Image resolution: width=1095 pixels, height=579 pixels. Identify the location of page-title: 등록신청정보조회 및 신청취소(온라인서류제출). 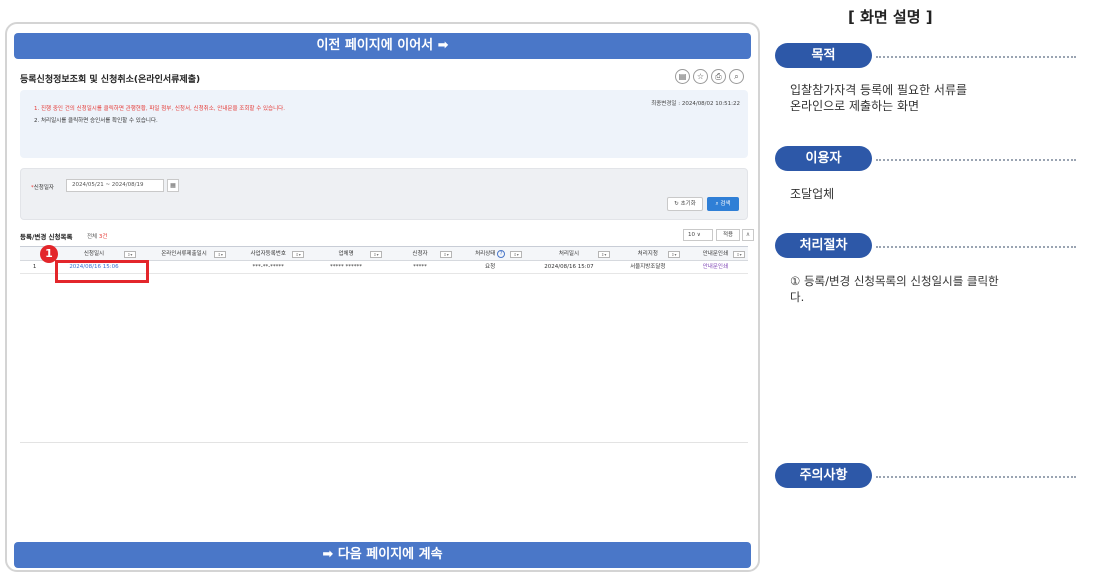
(110, 80).